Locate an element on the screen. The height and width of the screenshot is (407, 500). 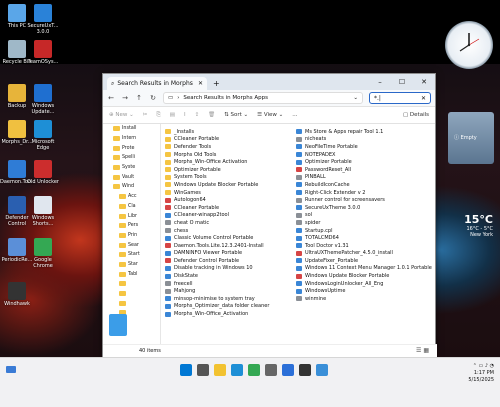
file-item: Tool Doctor v1.31 is located at coordinates (364, 246).